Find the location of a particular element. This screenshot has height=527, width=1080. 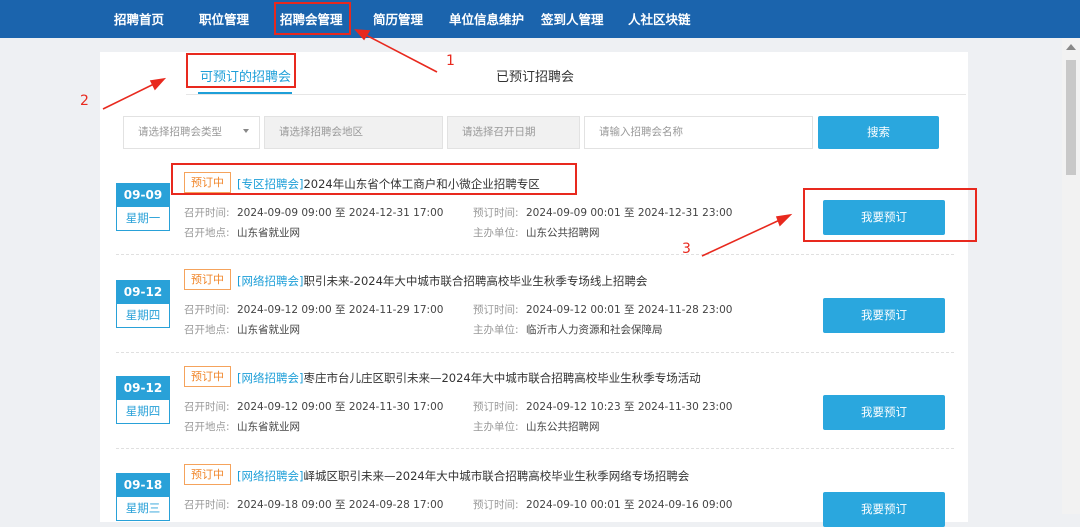

fair-title-link: [网络招聘会]职引未来-2024年大中城市联合招聘高校毕业生秋季专场线上招聘会 is located at coordinates (442, 281).